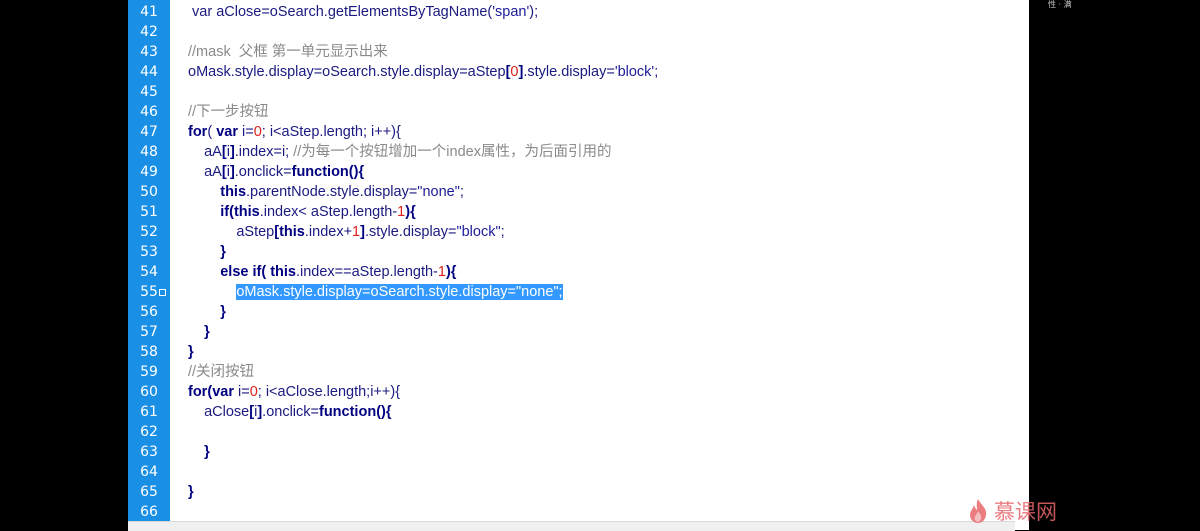 The height and width of the screenshot is (531, 1200). Describe the element at coordinates (578, 332) in the screenshot. I see `code-line: 57 }` at that location.